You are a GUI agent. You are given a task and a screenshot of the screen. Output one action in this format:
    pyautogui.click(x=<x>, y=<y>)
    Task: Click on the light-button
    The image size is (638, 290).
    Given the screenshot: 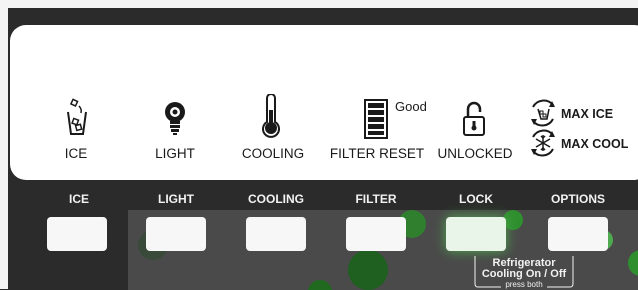 What is the action you would take?
    pyautogui.click(x=176, y=234)
    